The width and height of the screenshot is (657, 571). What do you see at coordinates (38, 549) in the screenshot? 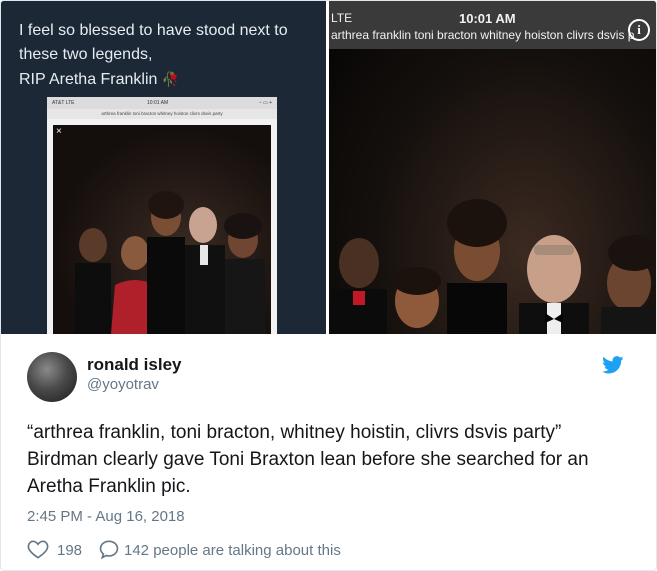
I see `heart-icon` at bounding box center [38, 549].